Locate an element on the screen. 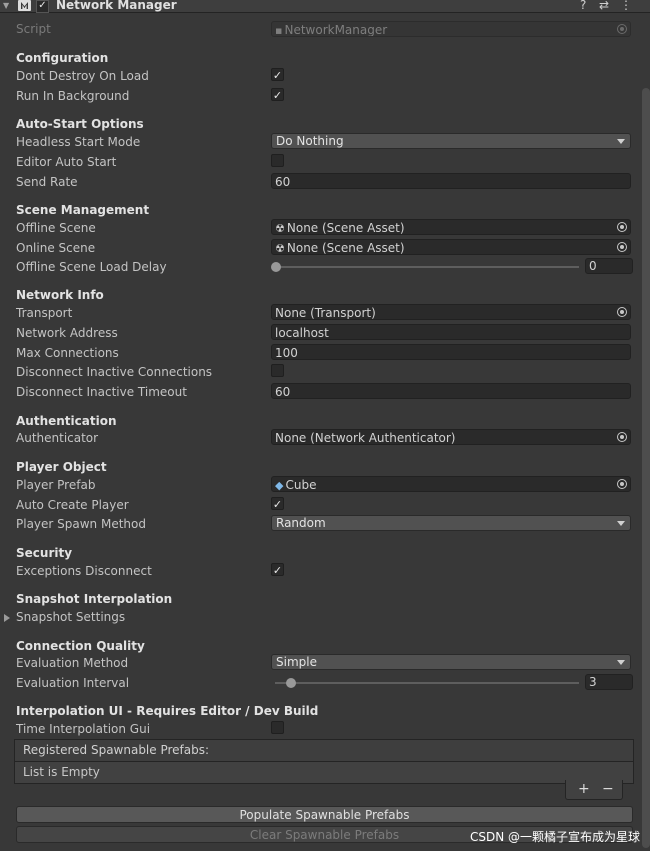 The image size is (650, 851). editor-auto-start-checkbox is located at coordinates (277, 160).